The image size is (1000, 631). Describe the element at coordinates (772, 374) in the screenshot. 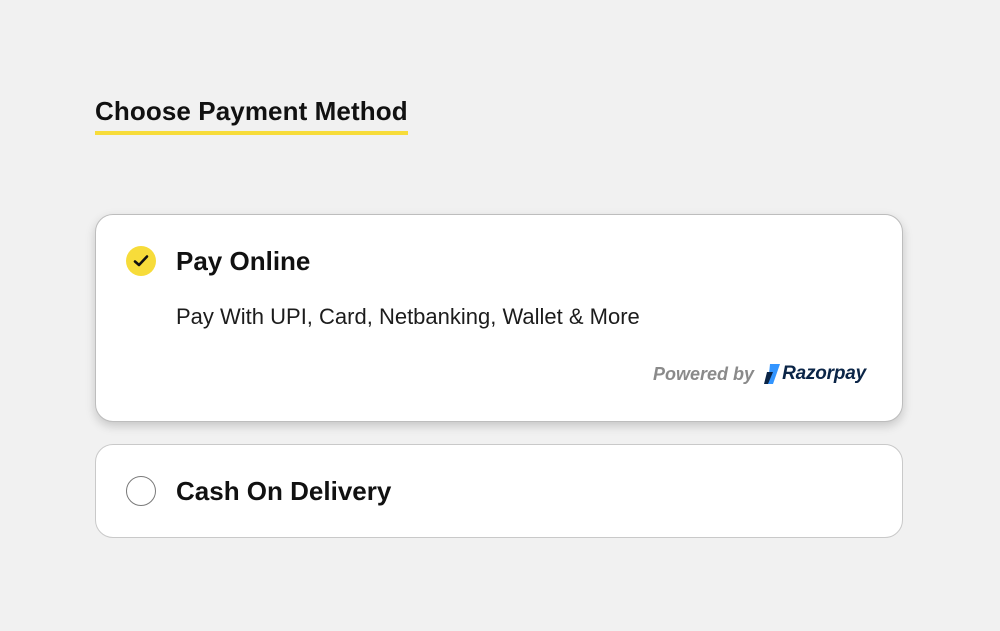

I see `razorpay-logo-icon` at that location.